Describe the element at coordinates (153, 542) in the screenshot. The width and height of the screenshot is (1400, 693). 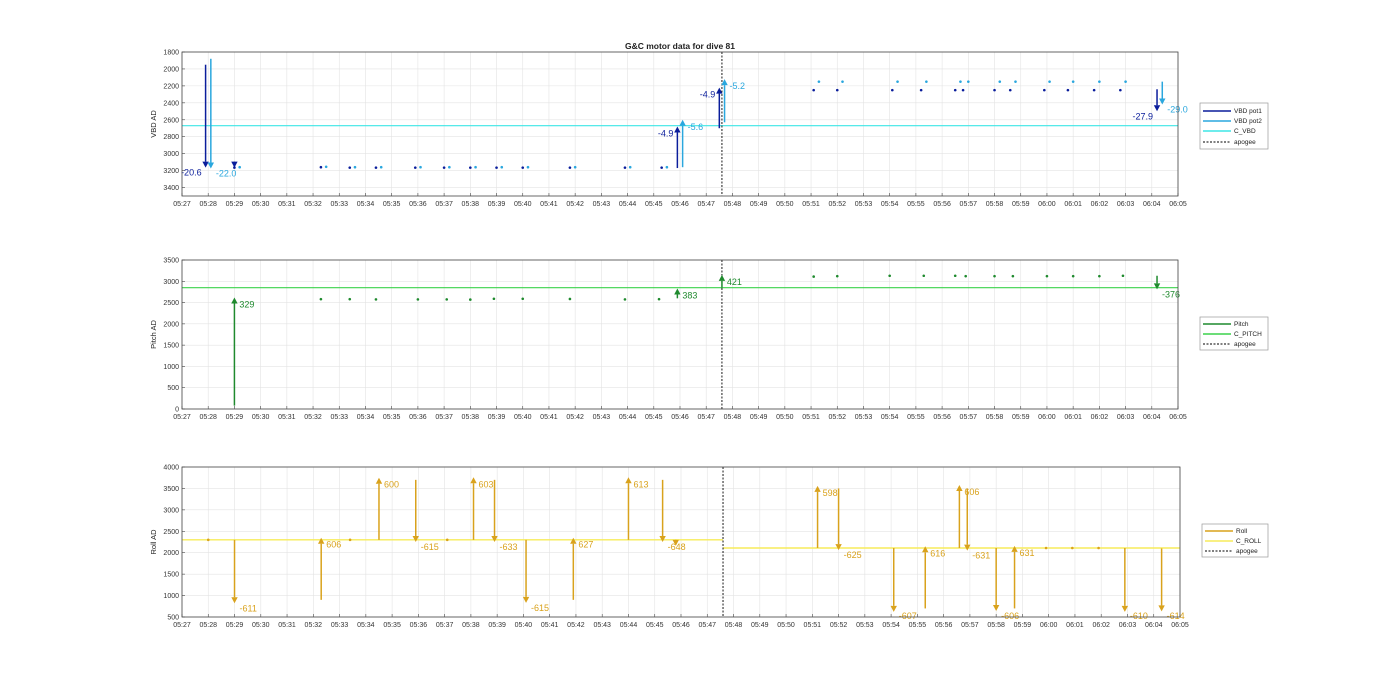
I see `y-axis-label: Roll AD` at that location.